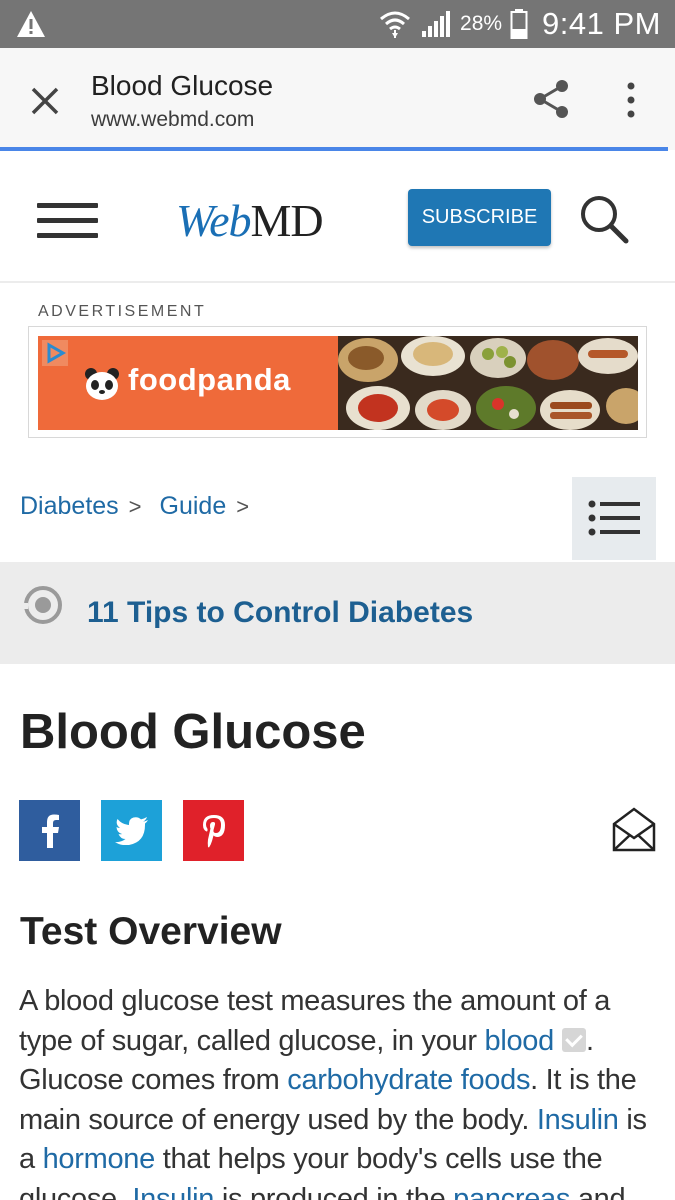  Describe the element at coordinates (479, 217) in the screenshot. I see `subscribe-button: SUBSCRIBE` at that location.